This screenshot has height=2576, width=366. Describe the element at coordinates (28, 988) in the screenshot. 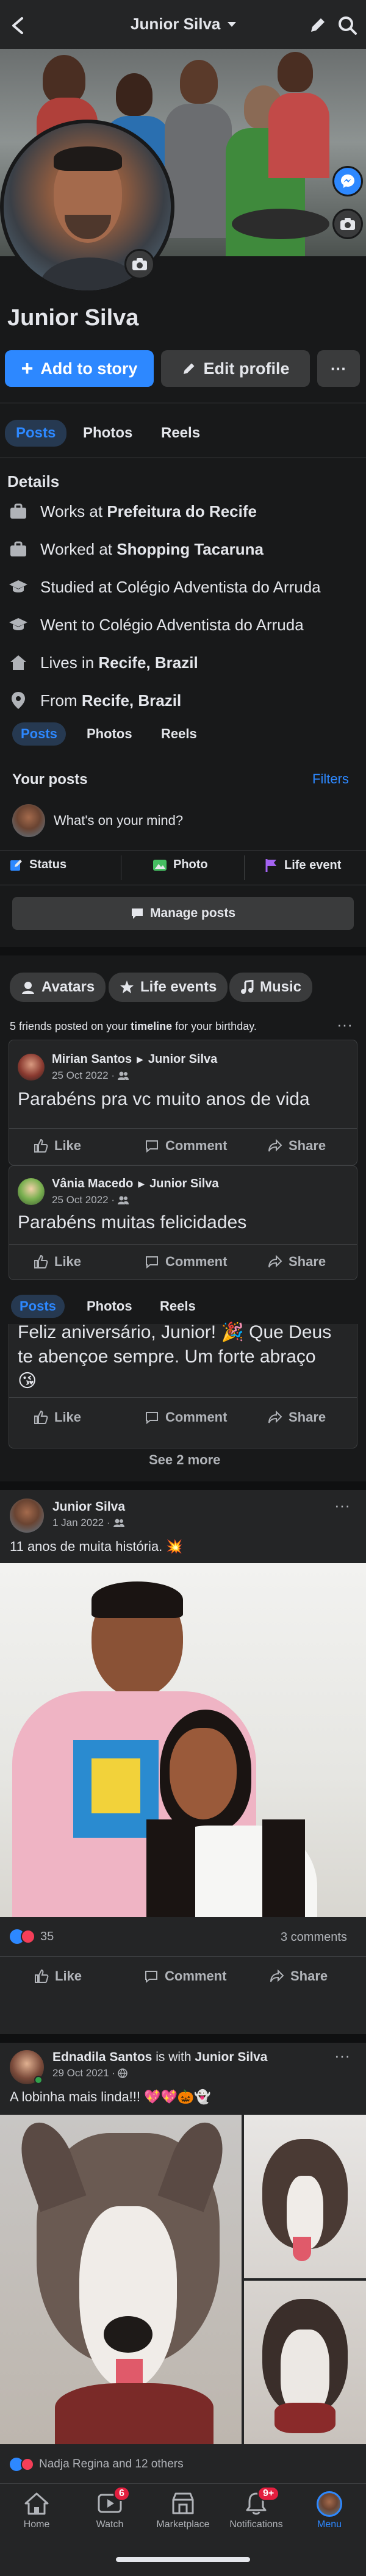

I see `avatar-icon` at that location.